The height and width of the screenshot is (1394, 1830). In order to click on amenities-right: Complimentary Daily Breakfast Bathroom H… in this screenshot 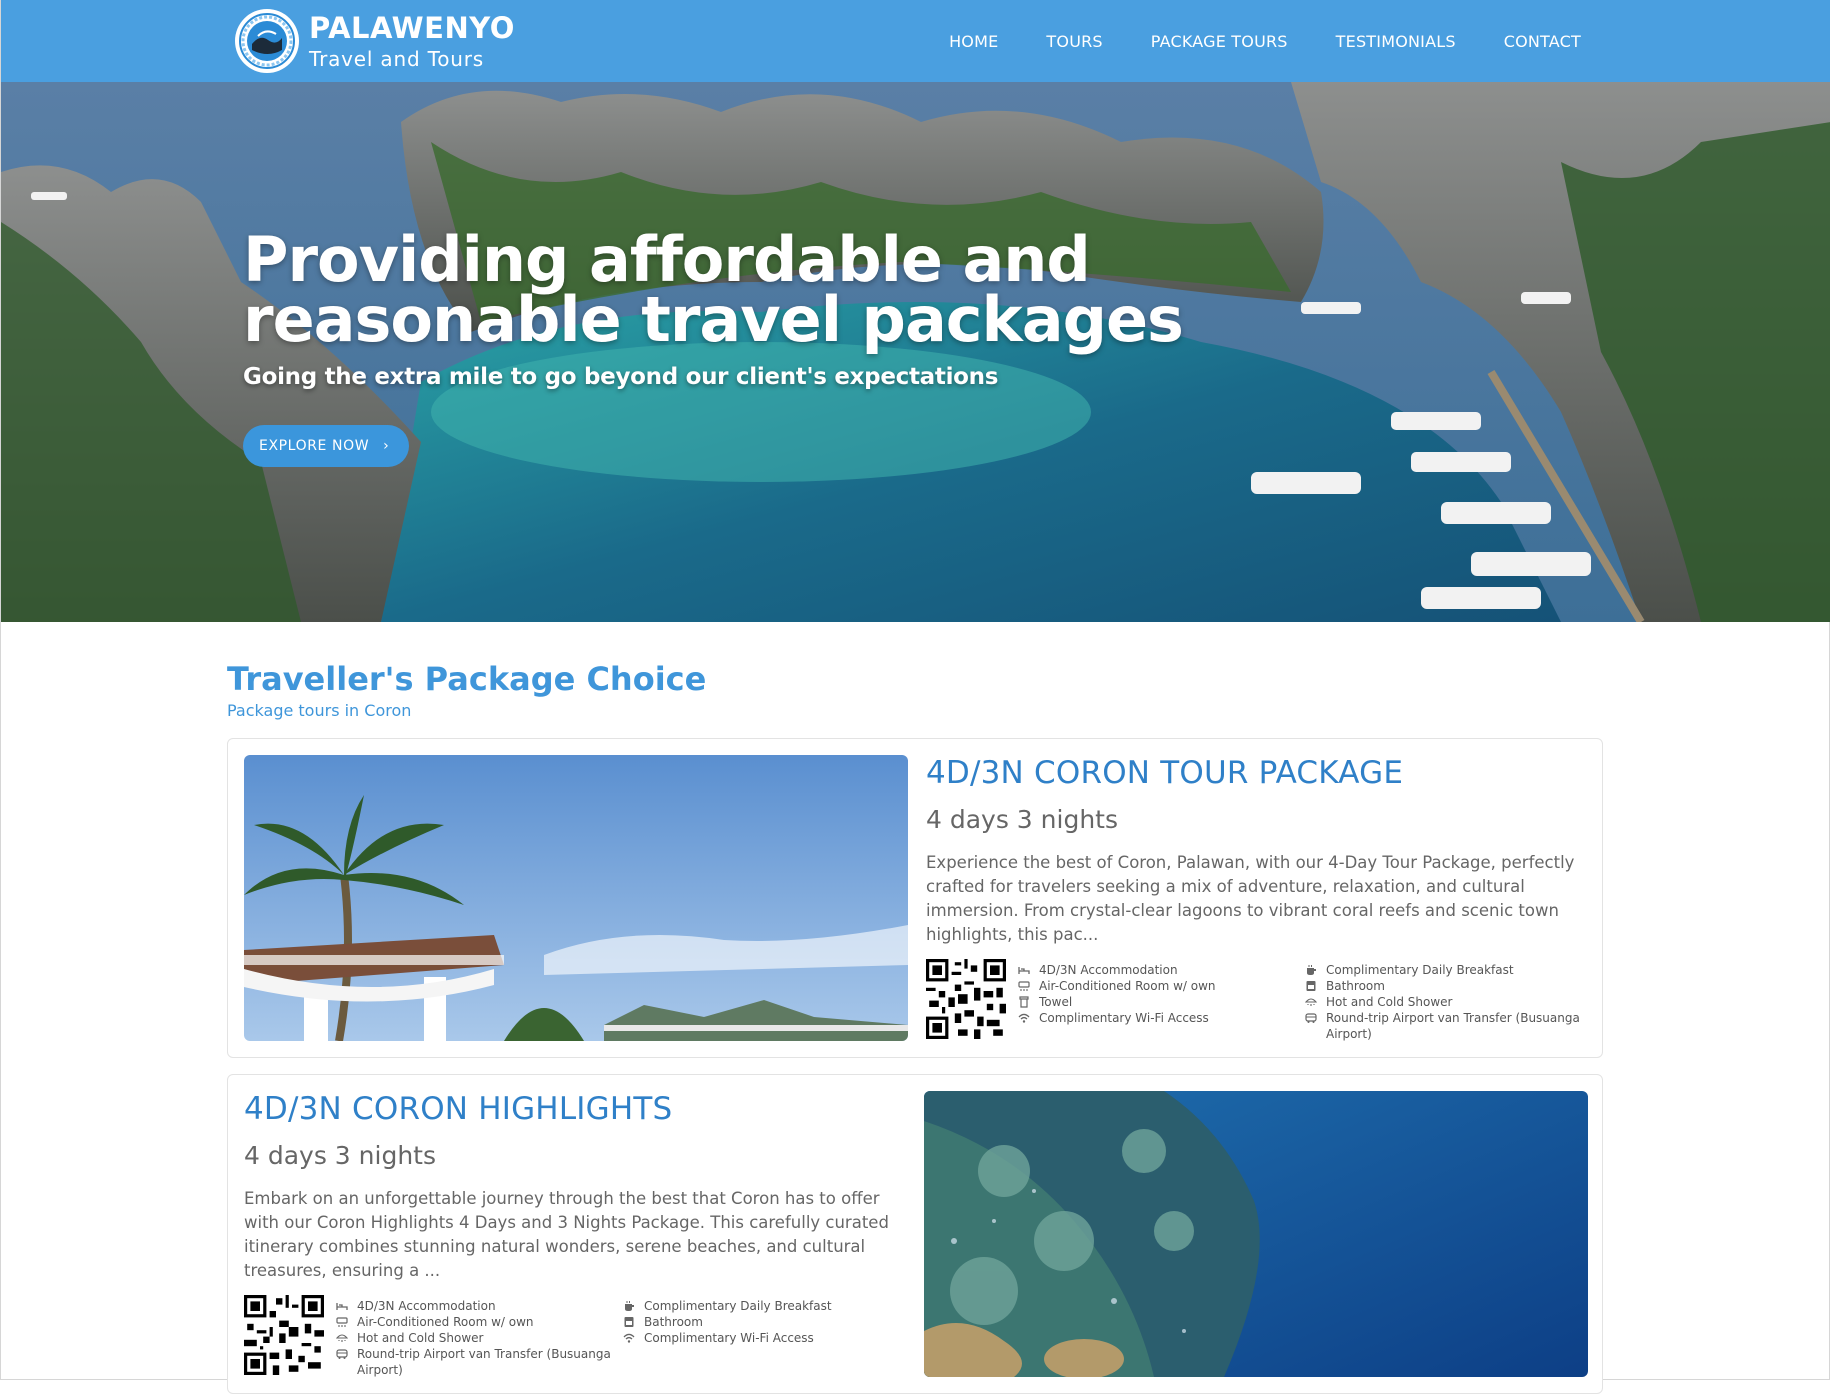, I will do `click(1445, 1002)`.